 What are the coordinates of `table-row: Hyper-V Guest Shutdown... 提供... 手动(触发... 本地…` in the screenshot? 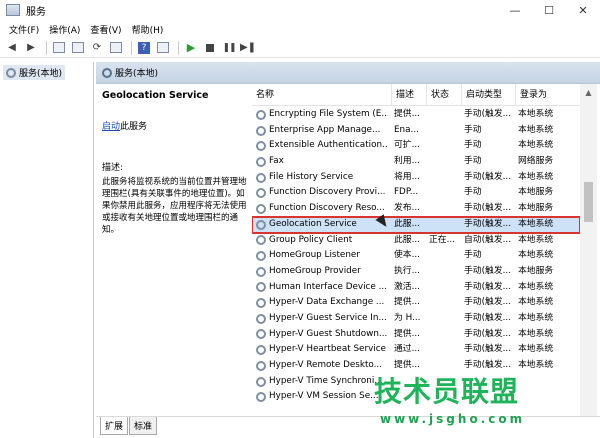 It's located at (416, 335).